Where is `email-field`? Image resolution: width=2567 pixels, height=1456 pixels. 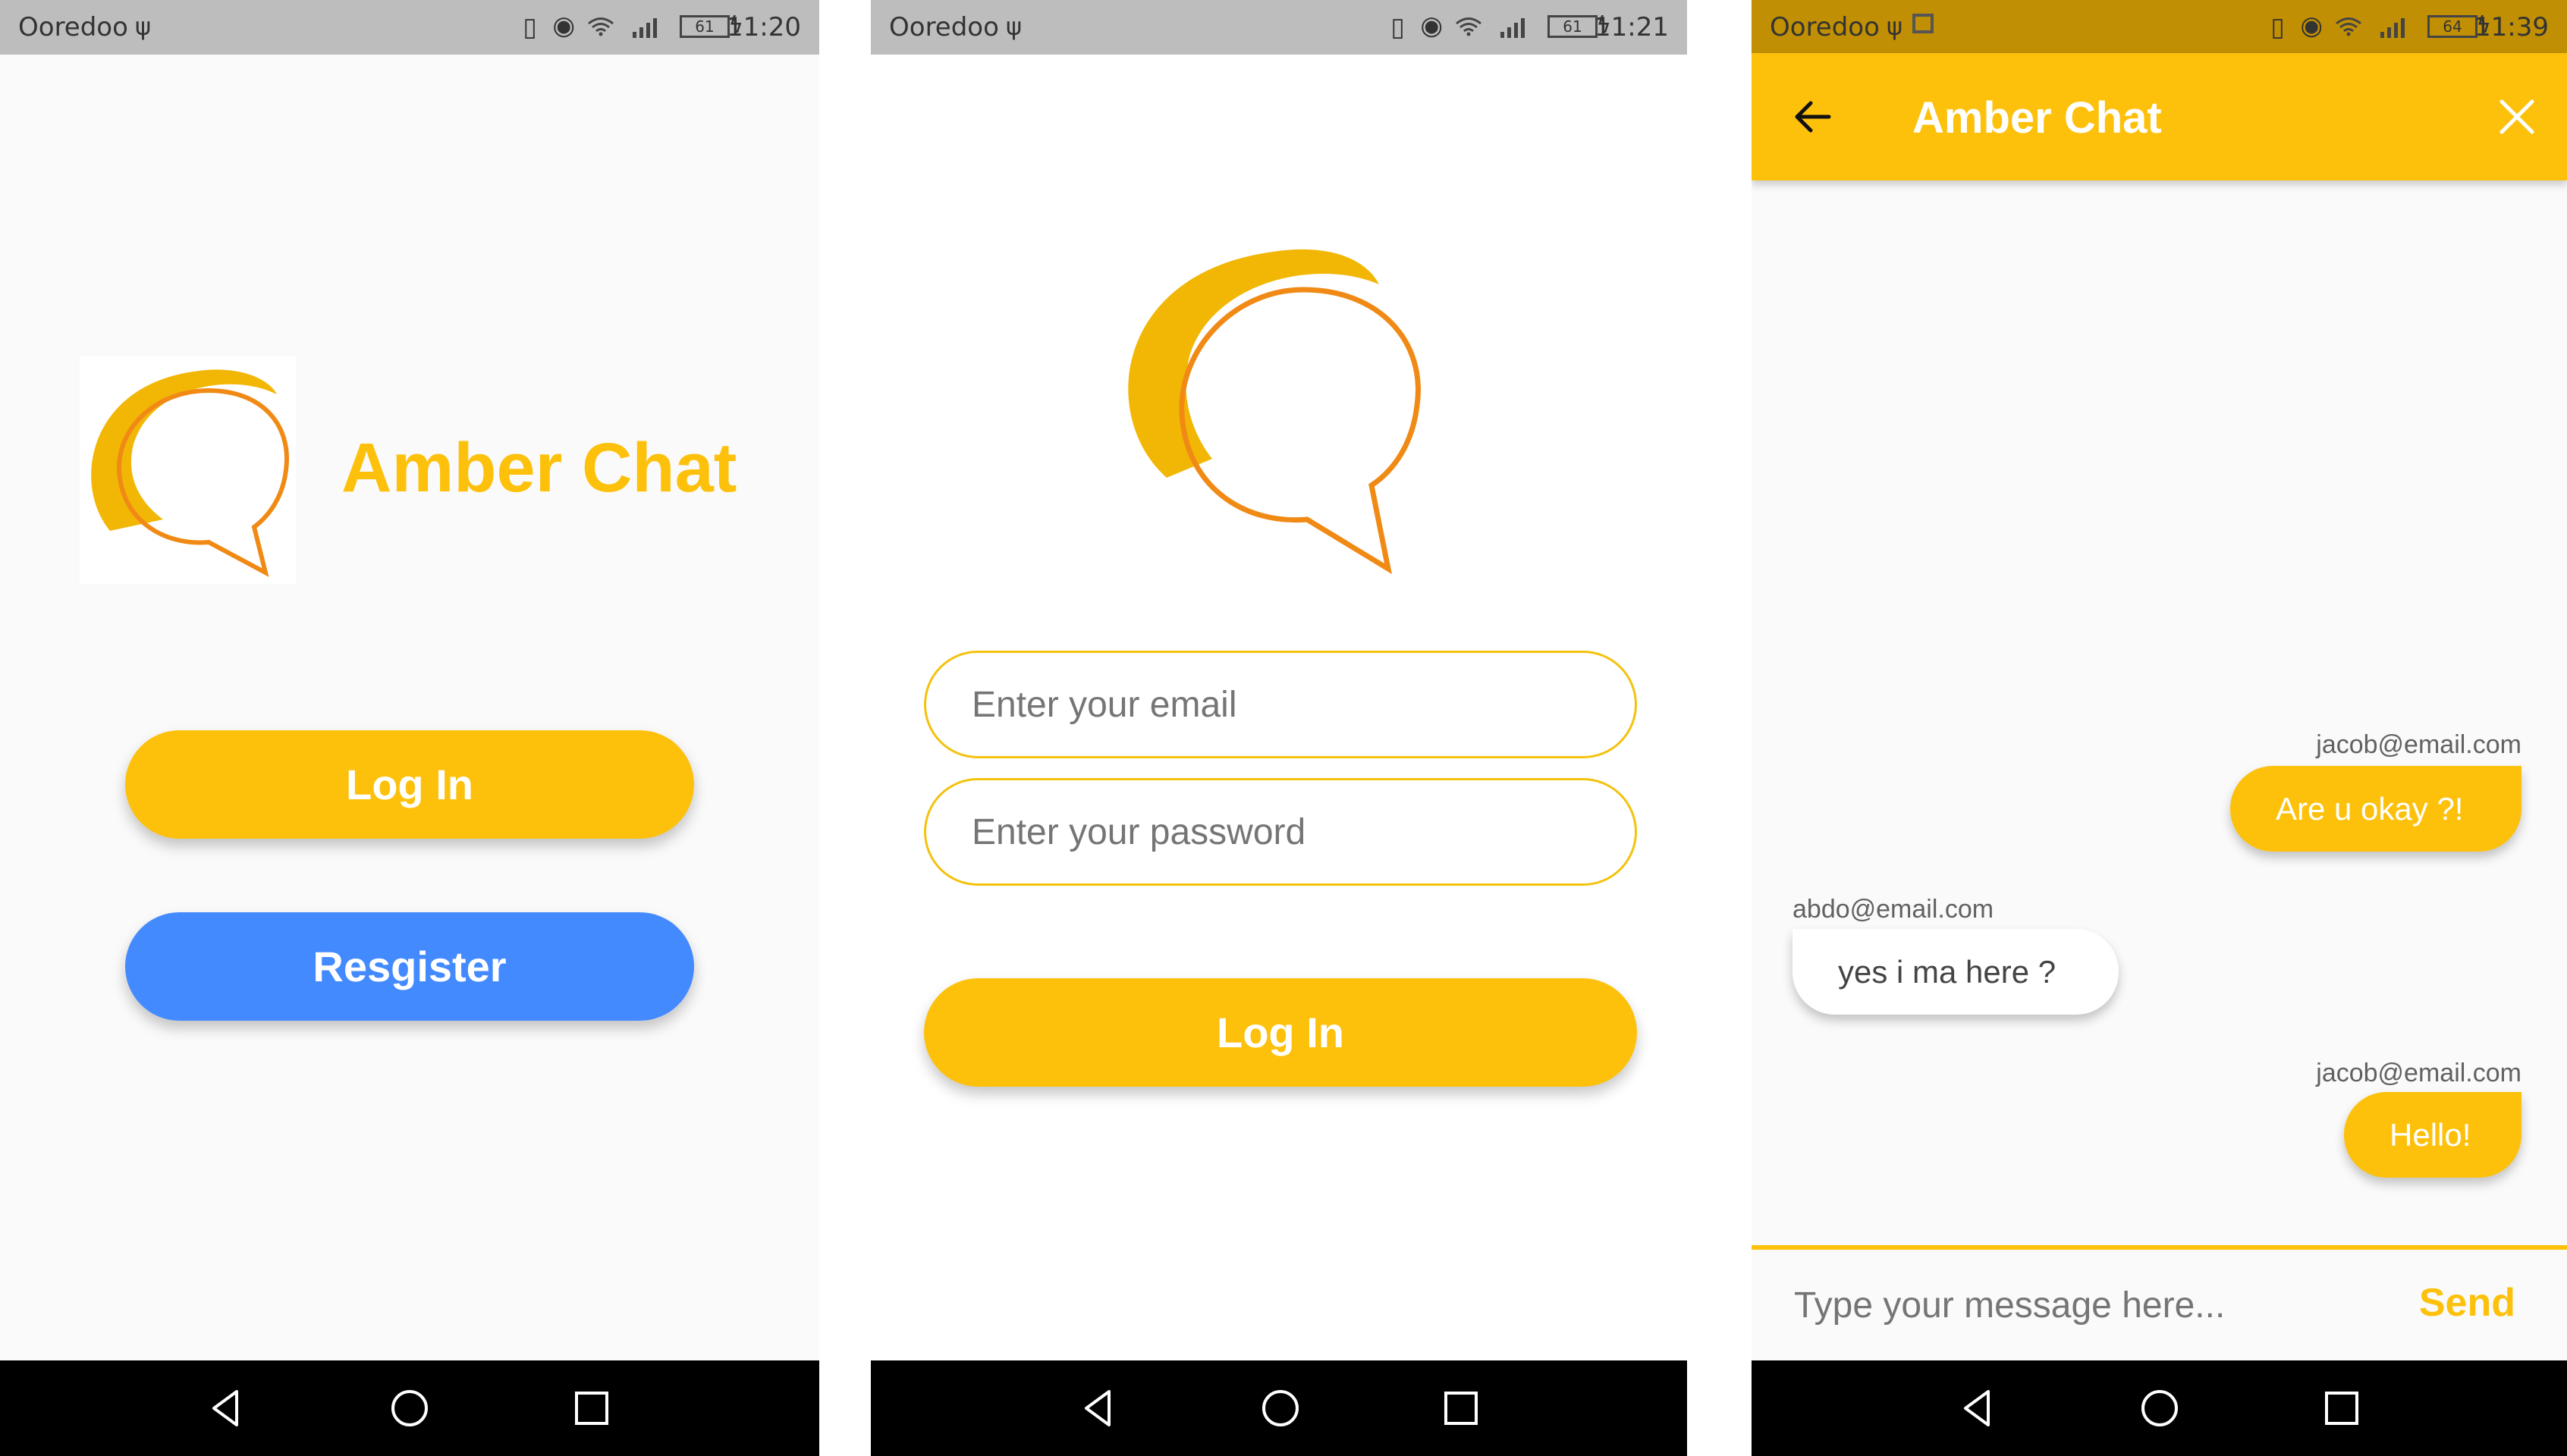
email-field is located at coordinates (1280, 704).